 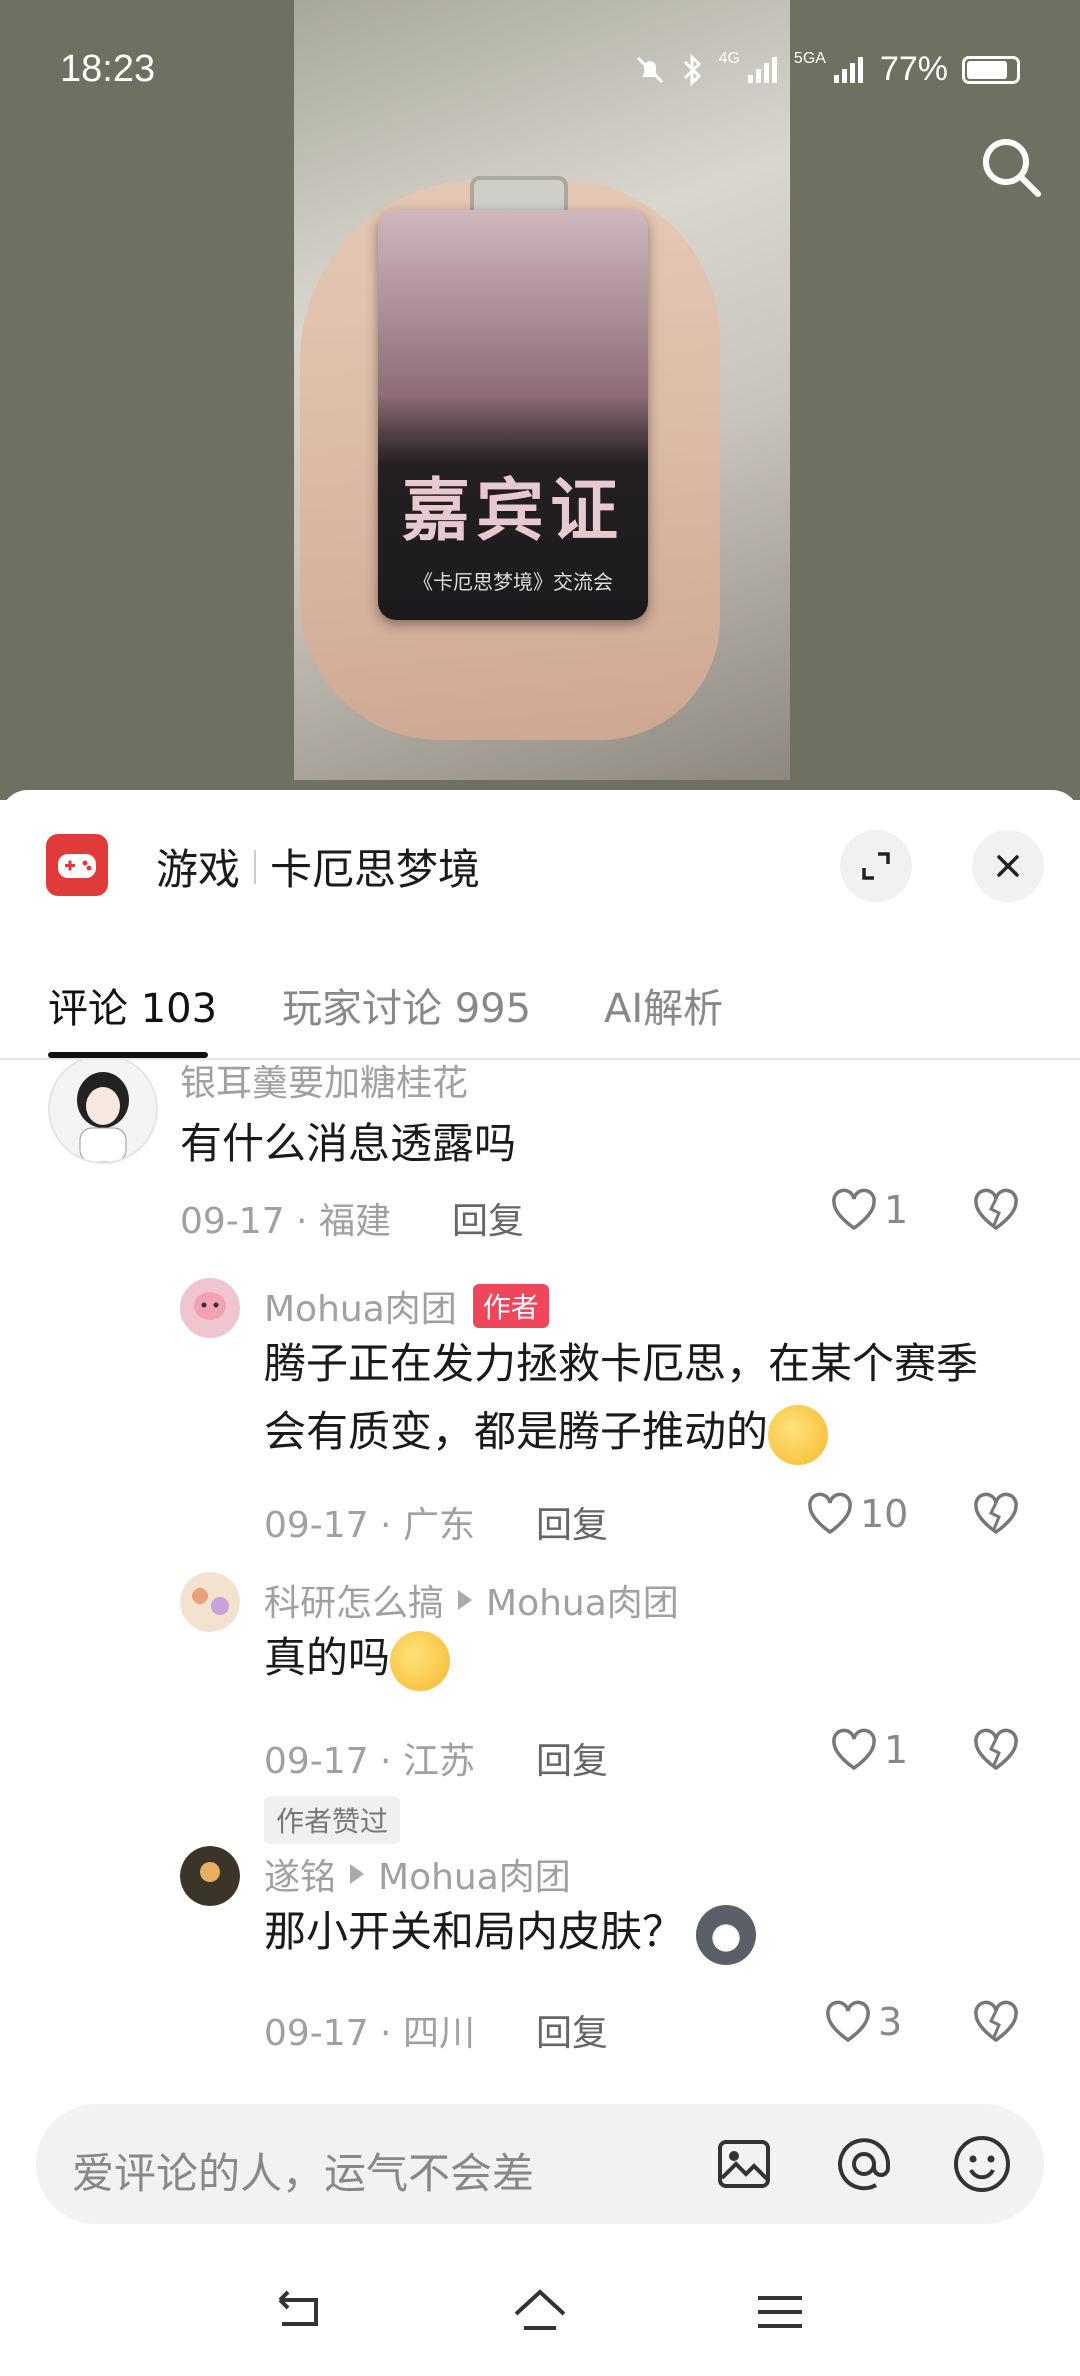 I want to click on search-icon, so click(x=1012, y=168).